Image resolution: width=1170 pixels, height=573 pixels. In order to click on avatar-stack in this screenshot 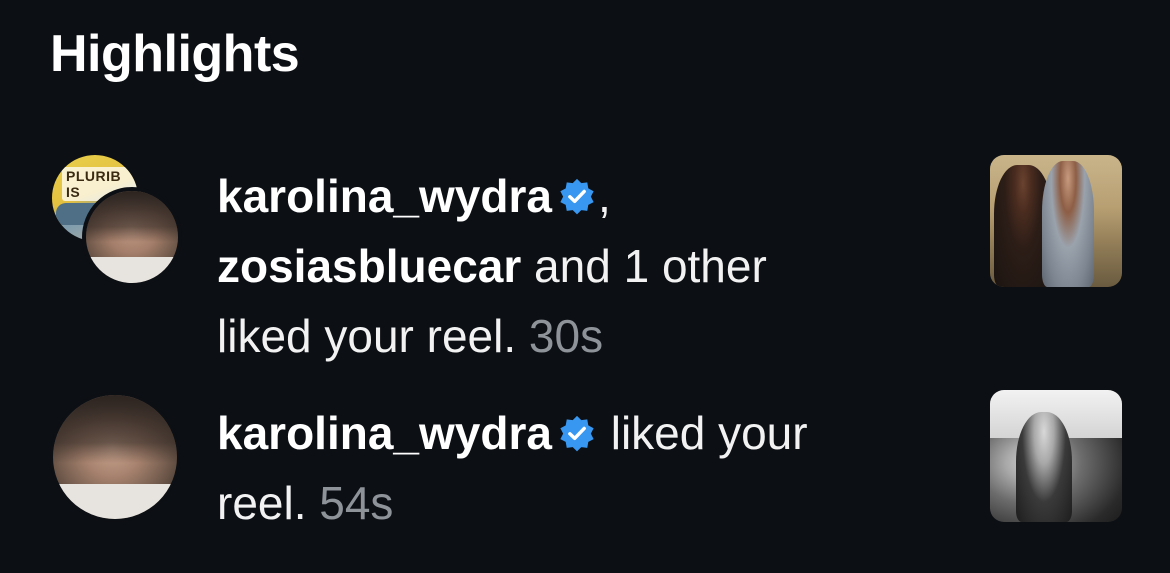, I will do `click(115, 457)`.